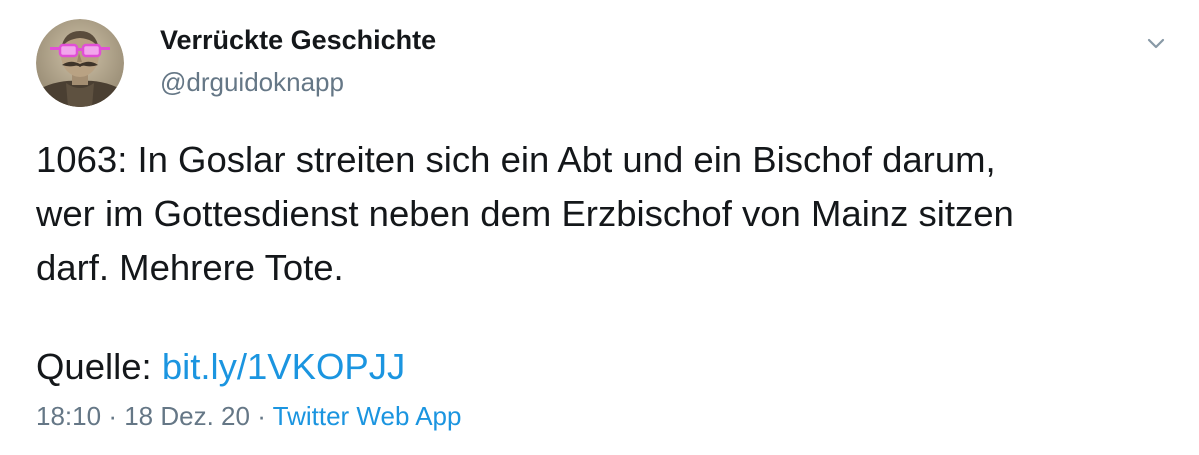  What do you see at coordinates (283, 366) in the screenshot?
I see `source-link: bit.ly/1VKOPJJ` at bounding box center [283, 366].